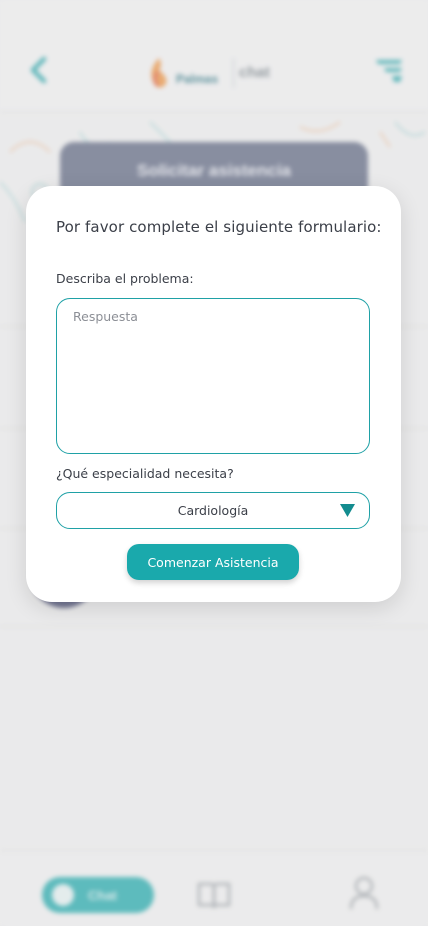 The height and width of the screenshot is (926, 428). I want to click on problem-textarea, so click(213, 376).